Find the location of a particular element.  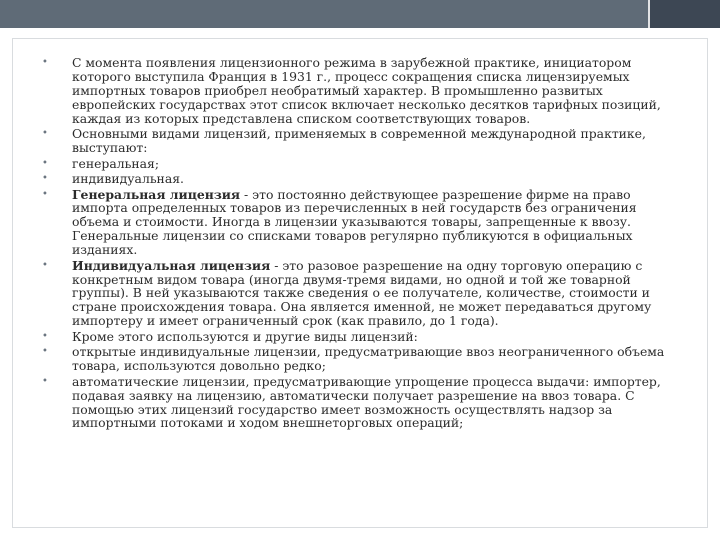

header-bar-corner is located at coordinates (684, 14).